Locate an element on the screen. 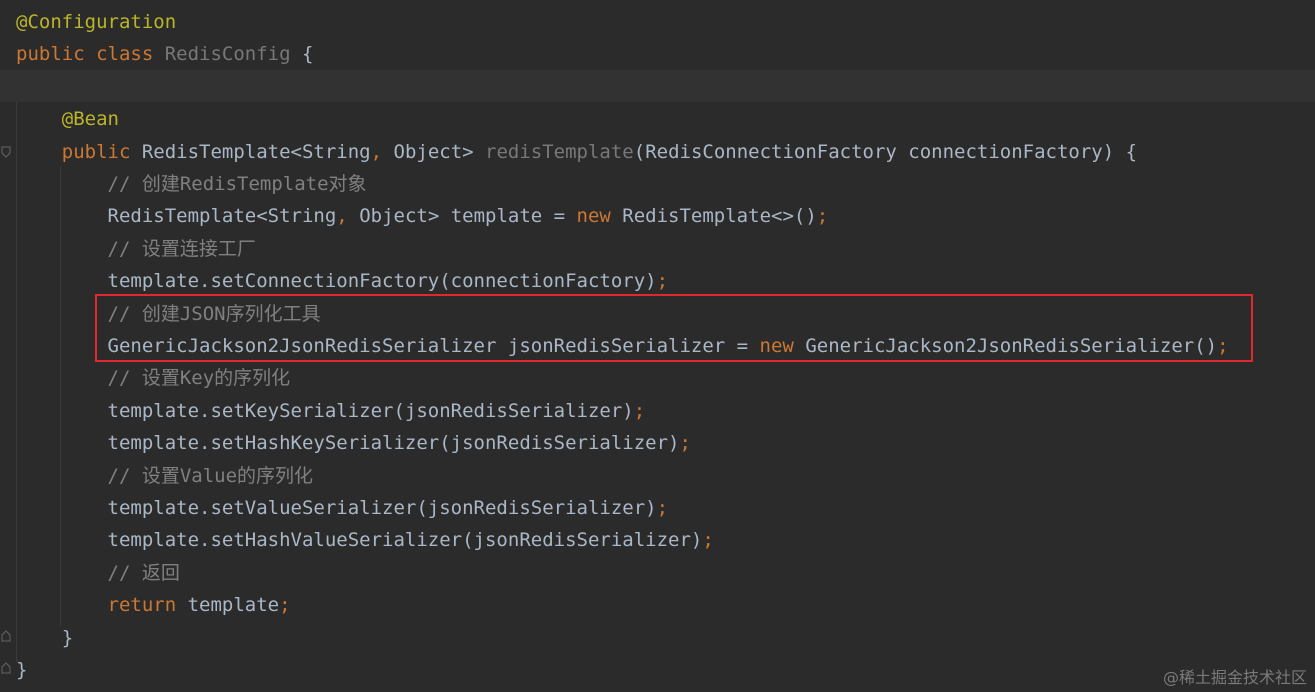 Image resolution: width=1315 pixels, height=692 pixels. code-token: @Bean is located at coordinates (90, 119).